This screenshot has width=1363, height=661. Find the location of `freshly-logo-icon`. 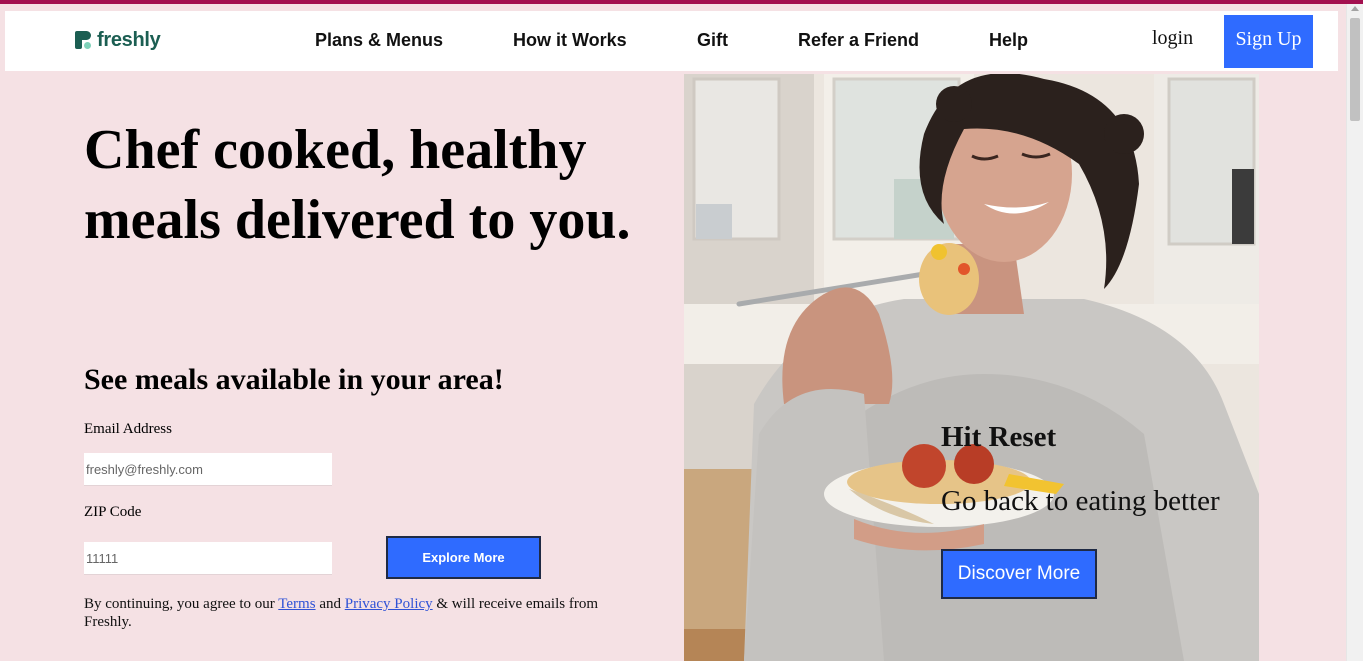

freshly-logo-icon is located at coordinates (83, 40).